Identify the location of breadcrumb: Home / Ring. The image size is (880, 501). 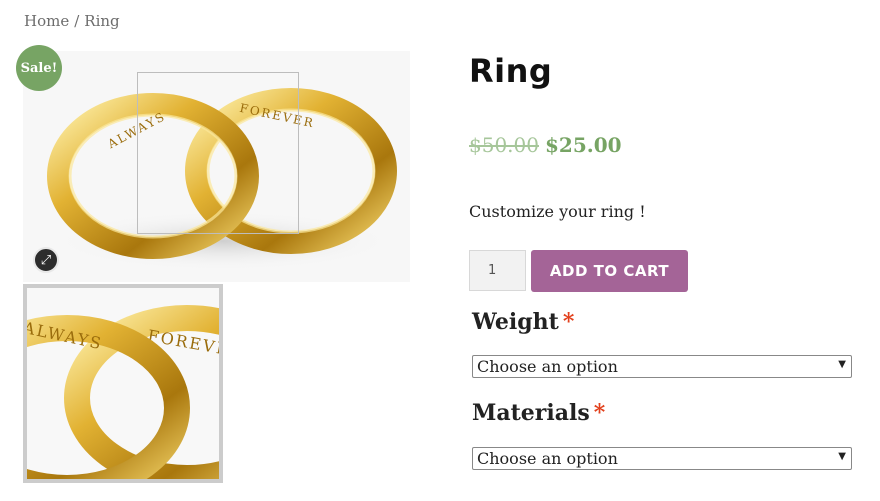
(72, 21).